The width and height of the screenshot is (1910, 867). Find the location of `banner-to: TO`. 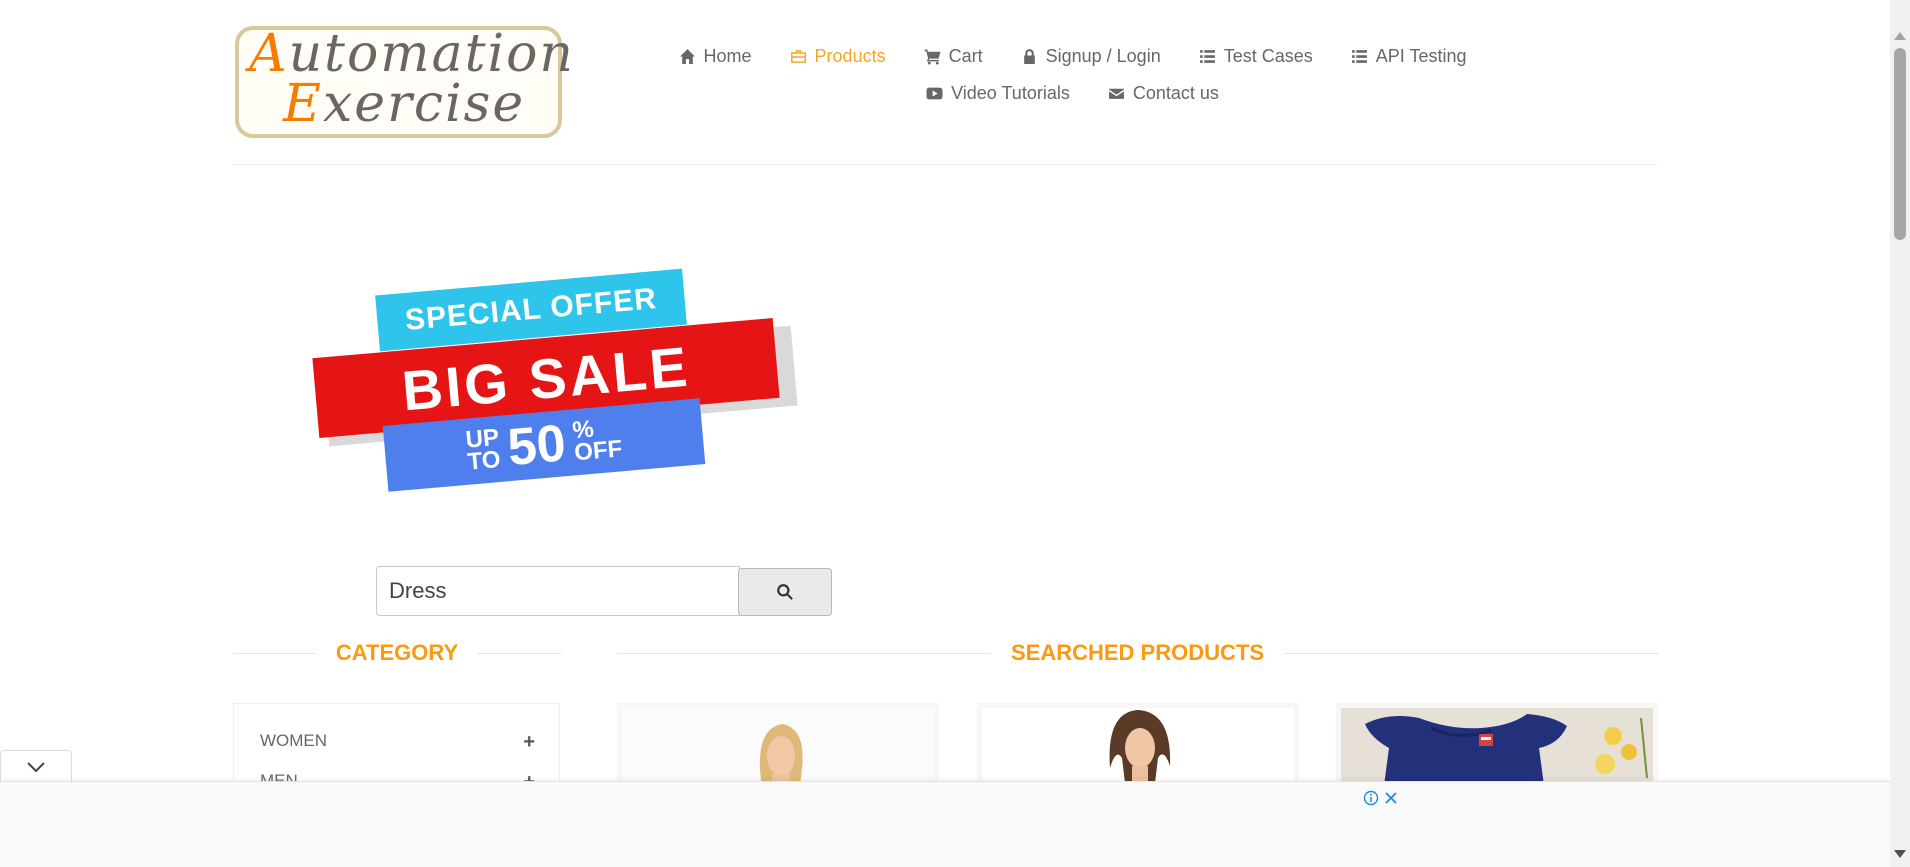

banner-to: TO is located at coordinates (484, 460).